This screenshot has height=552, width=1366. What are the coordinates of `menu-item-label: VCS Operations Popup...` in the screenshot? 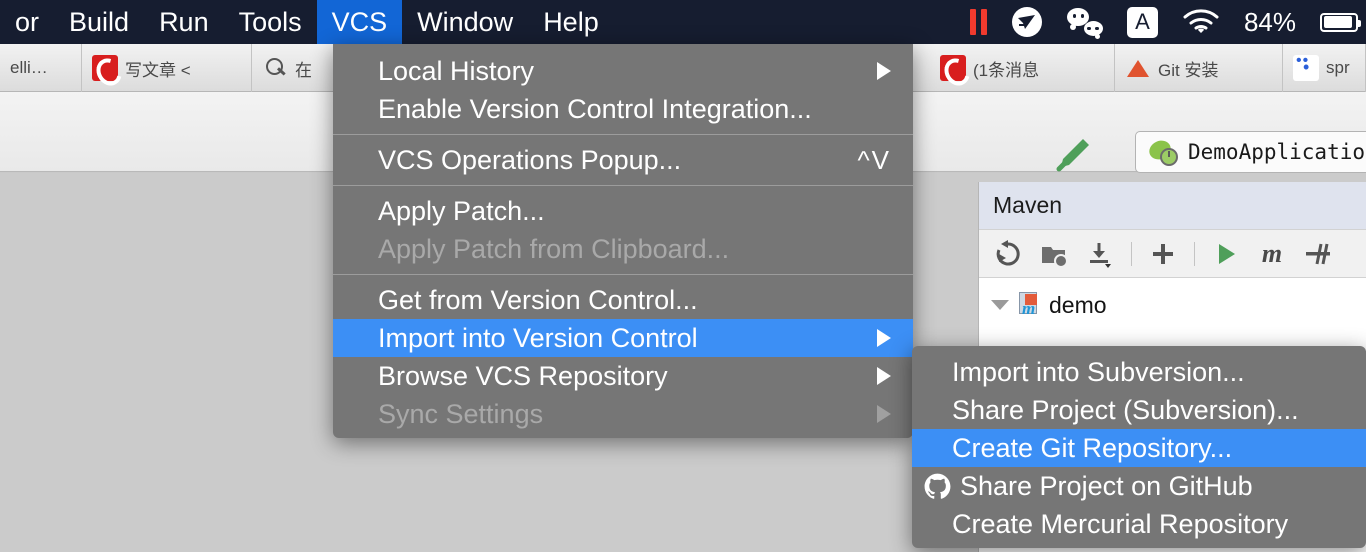 It's located at (530, 159).